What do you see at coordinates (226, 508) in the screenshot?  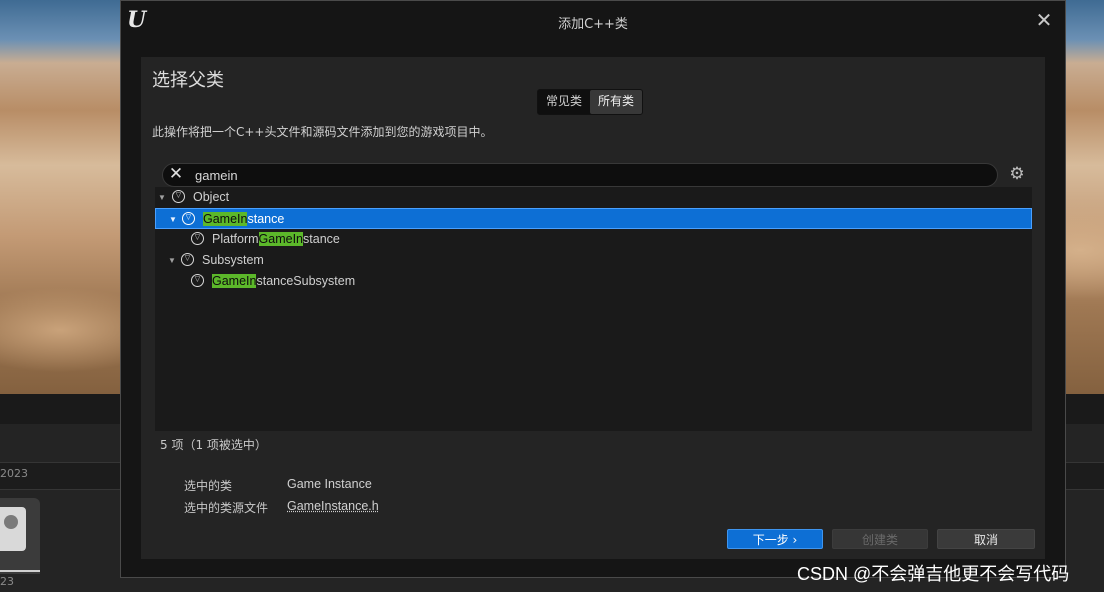 I see `source-file-label: 选中的类源文件` at bounding box center [226, 508].